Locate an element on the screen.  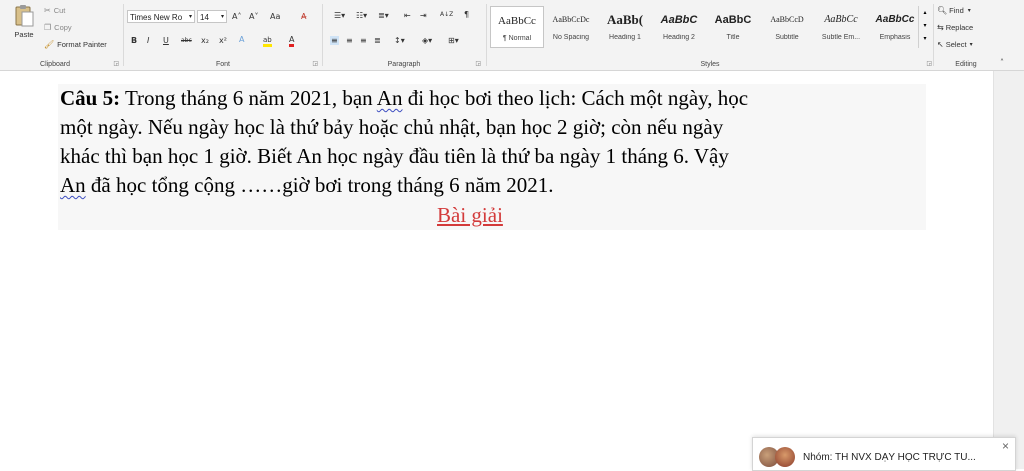
sort-button: A↓Z is located at coordinates (446, 14).